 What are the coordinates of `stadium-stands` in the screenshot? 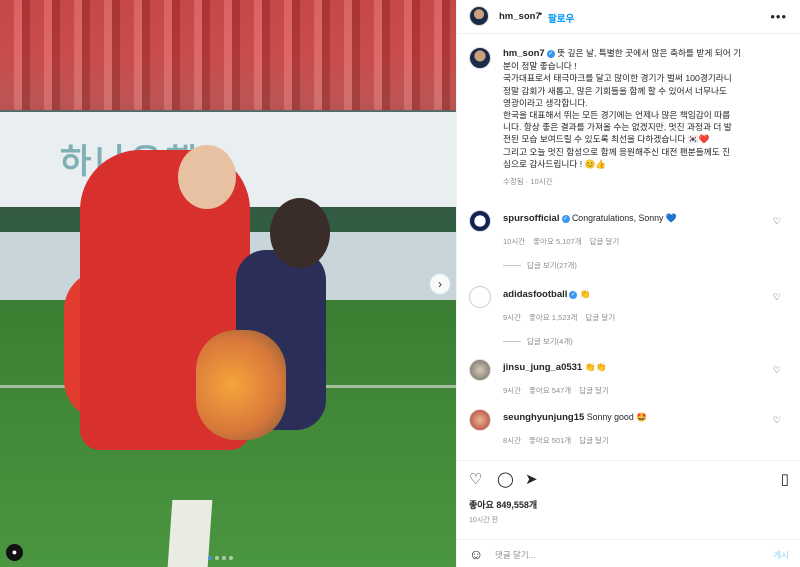 It's located at (228, 55).